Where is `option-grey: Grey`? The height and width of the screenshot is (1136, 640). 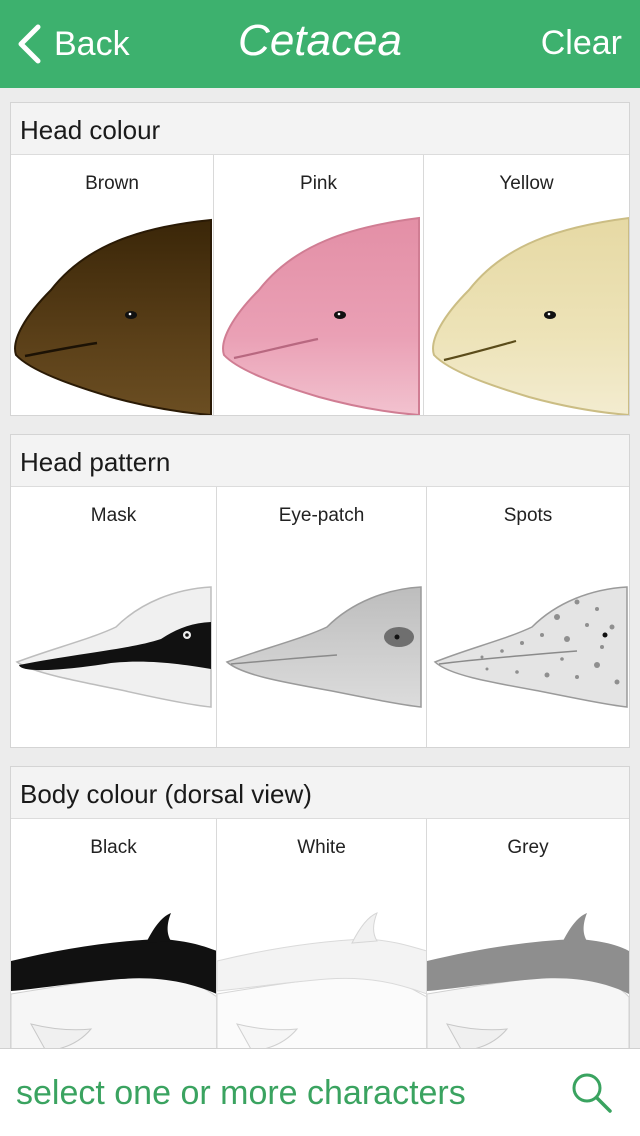 option-grey: Grey is located at coordinates (528, 933).